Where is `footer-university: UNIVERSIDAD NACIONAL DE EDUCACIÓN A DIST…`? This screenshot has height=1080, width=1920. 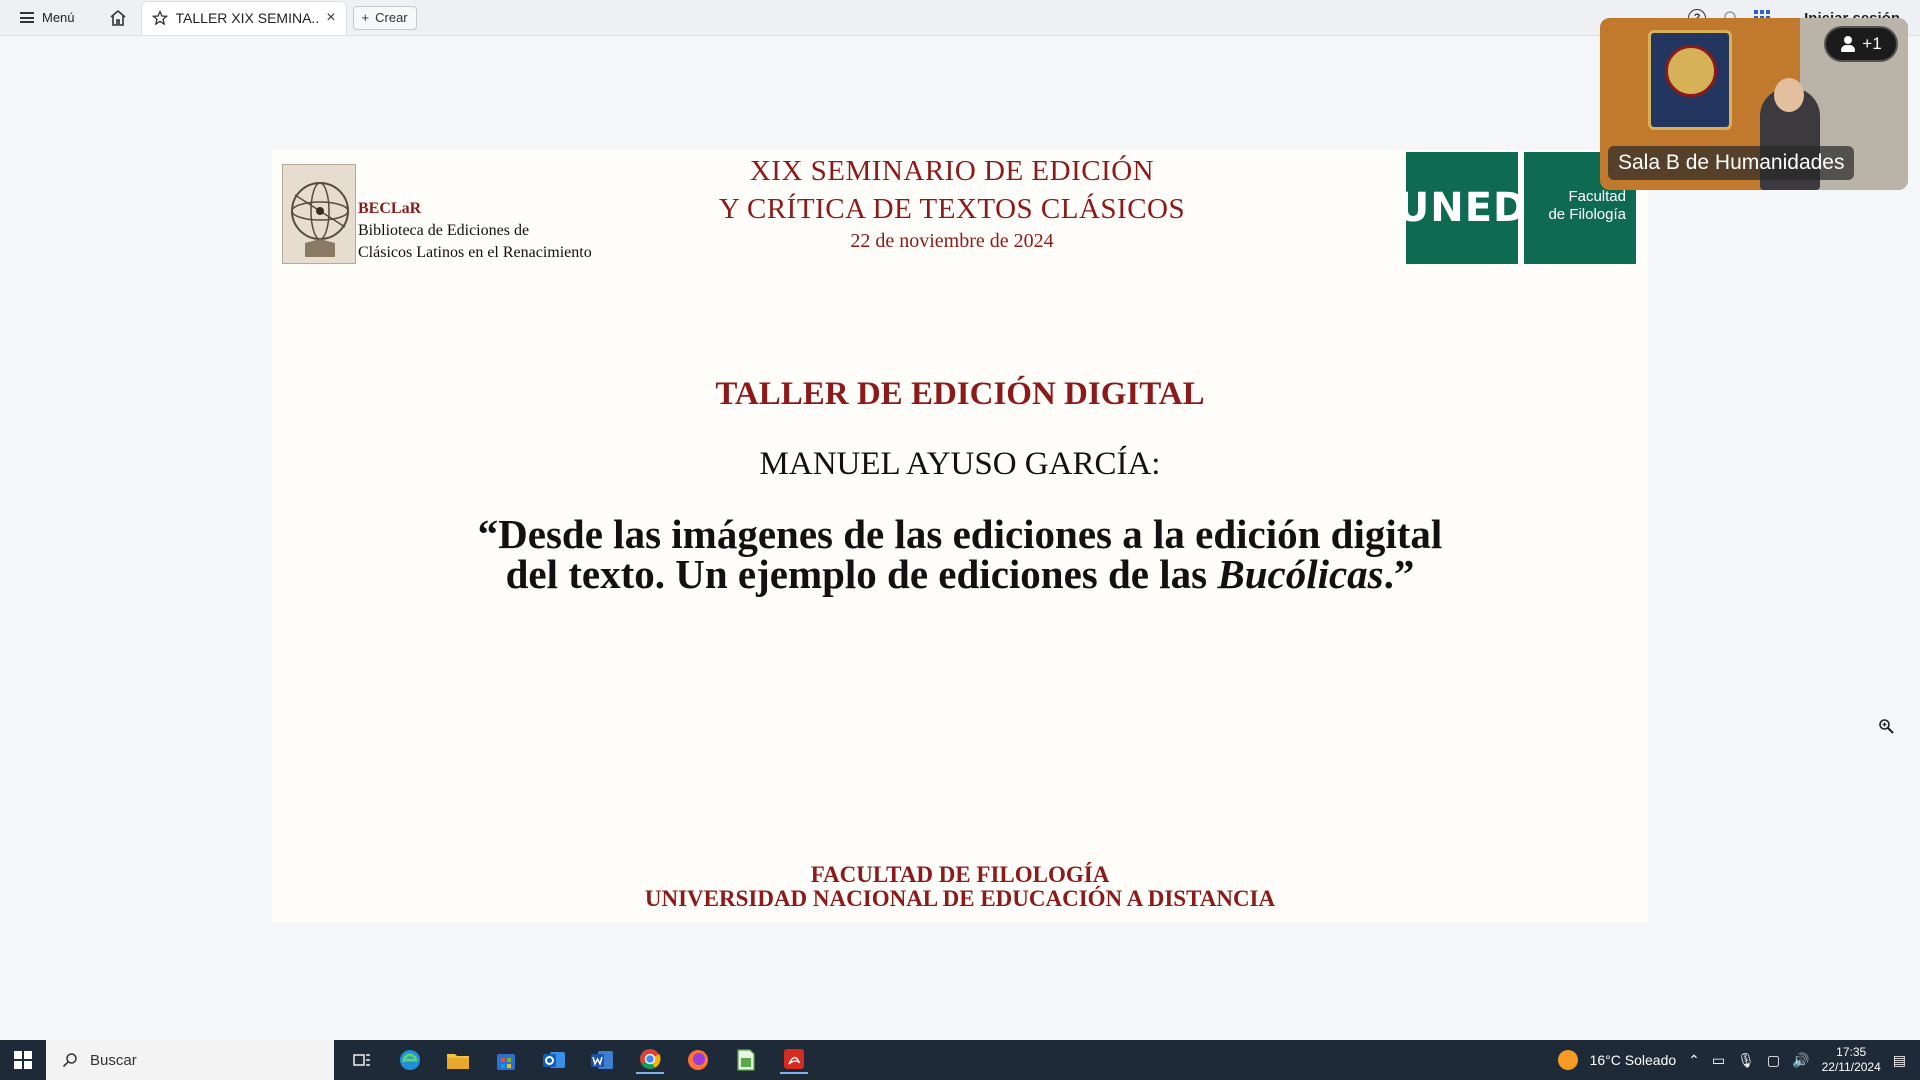 footer-university: UNIVERSIDAD NACIONAL DE EDUCACIÓN A DIST… is located at coordinates (960, 898).